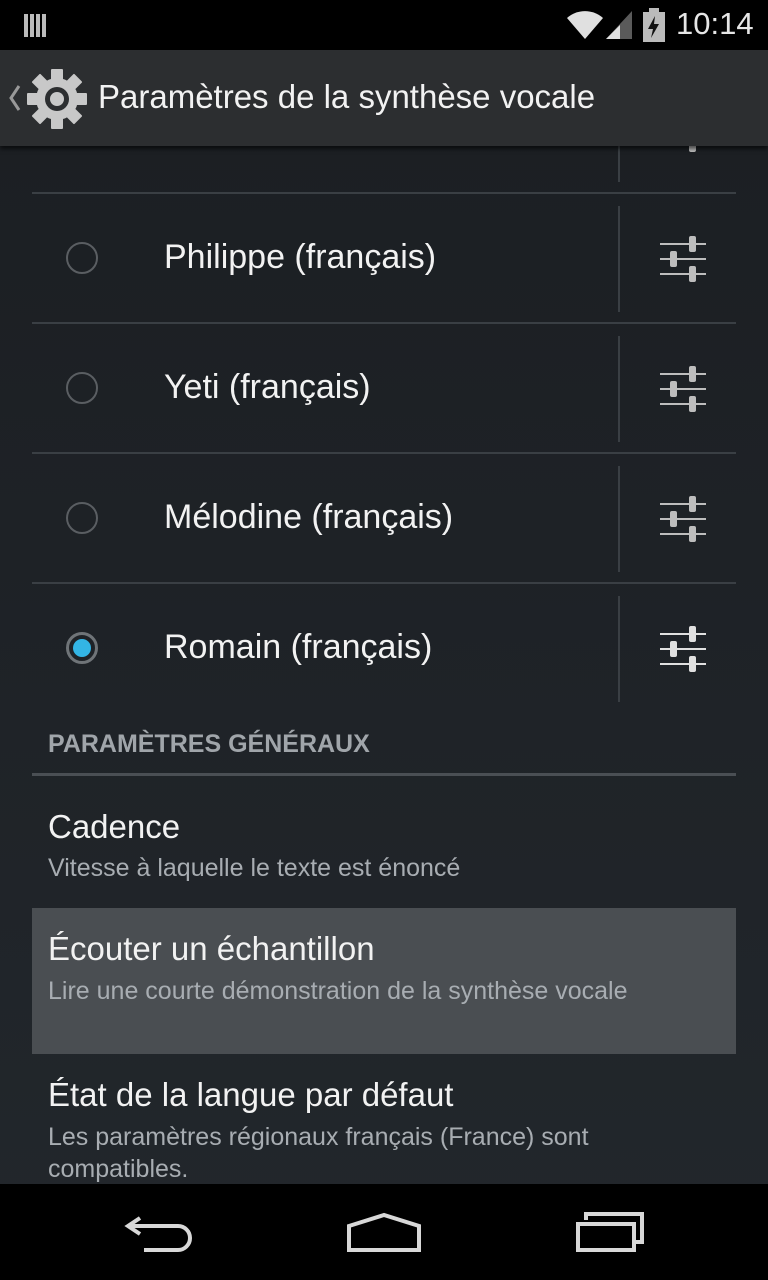 This screenshot has width=768, height=1280. I want to click on nav-bar, so click(384, 1232).